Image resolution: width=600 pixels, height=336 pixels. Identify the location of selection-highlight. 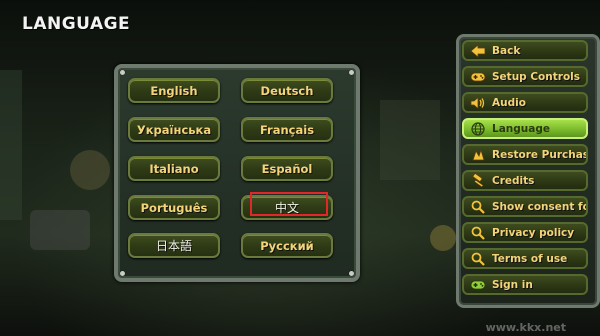
(289, 204).